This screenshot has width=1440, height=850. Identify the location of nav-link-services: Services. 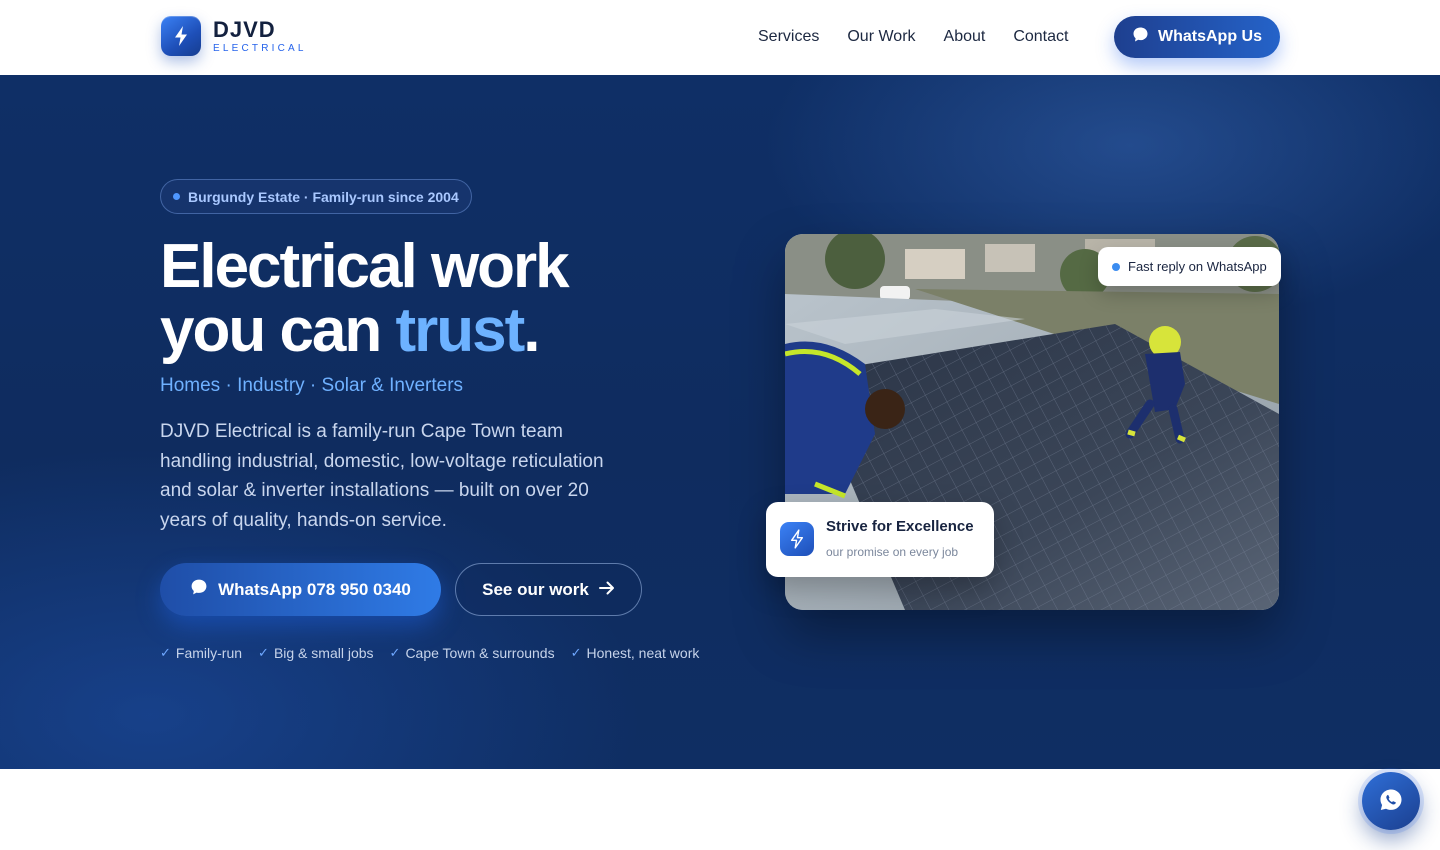
(788, 37).